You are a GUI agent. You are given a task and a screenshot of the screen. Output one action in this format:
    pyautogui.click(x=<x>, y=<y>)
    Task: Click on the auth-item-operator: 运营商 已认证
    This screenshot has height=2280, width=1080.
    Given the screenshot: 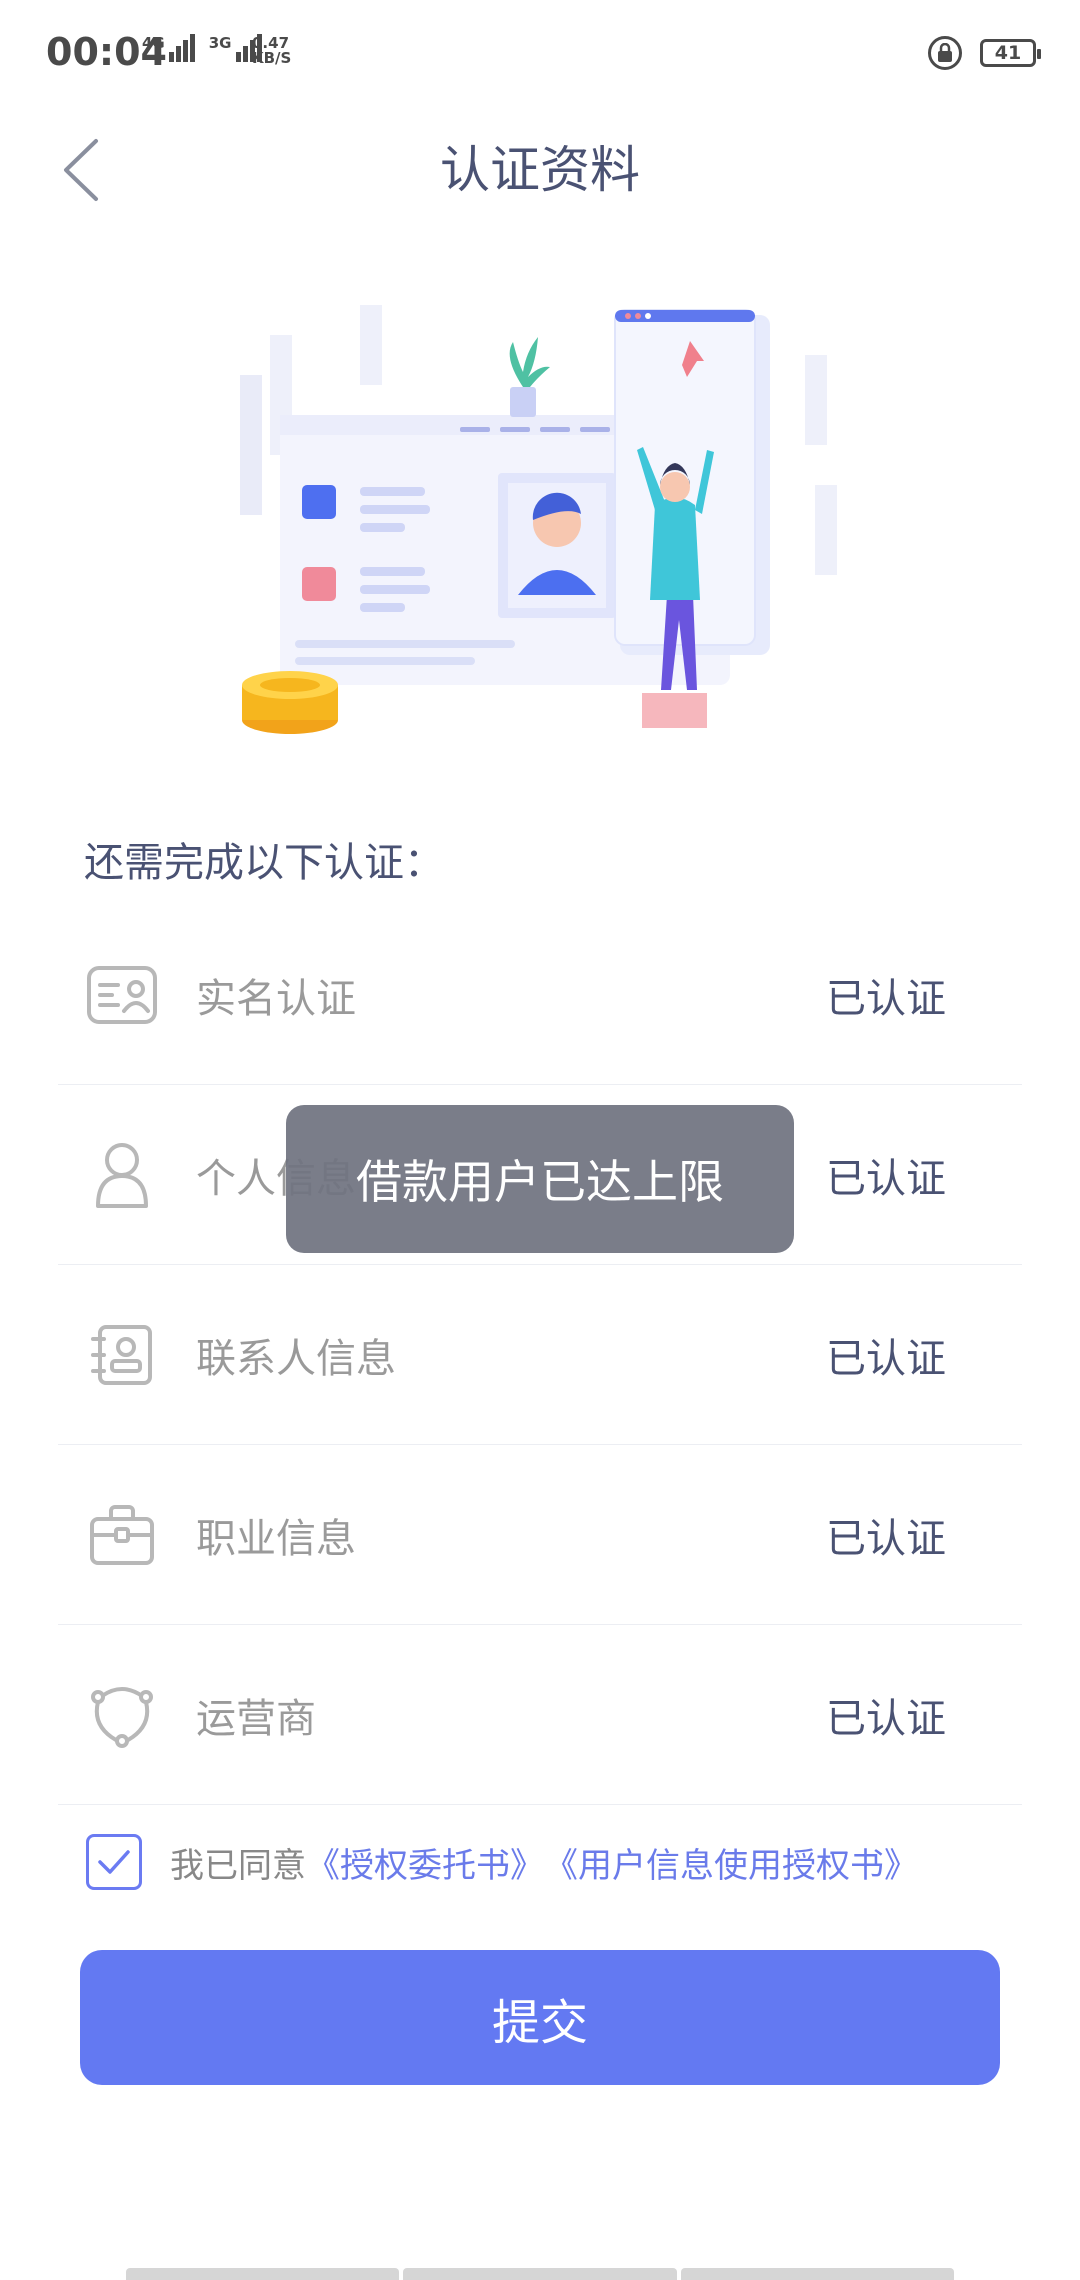 What is the action you would take?
    pyautogui.click(x=540, y=1715)
    